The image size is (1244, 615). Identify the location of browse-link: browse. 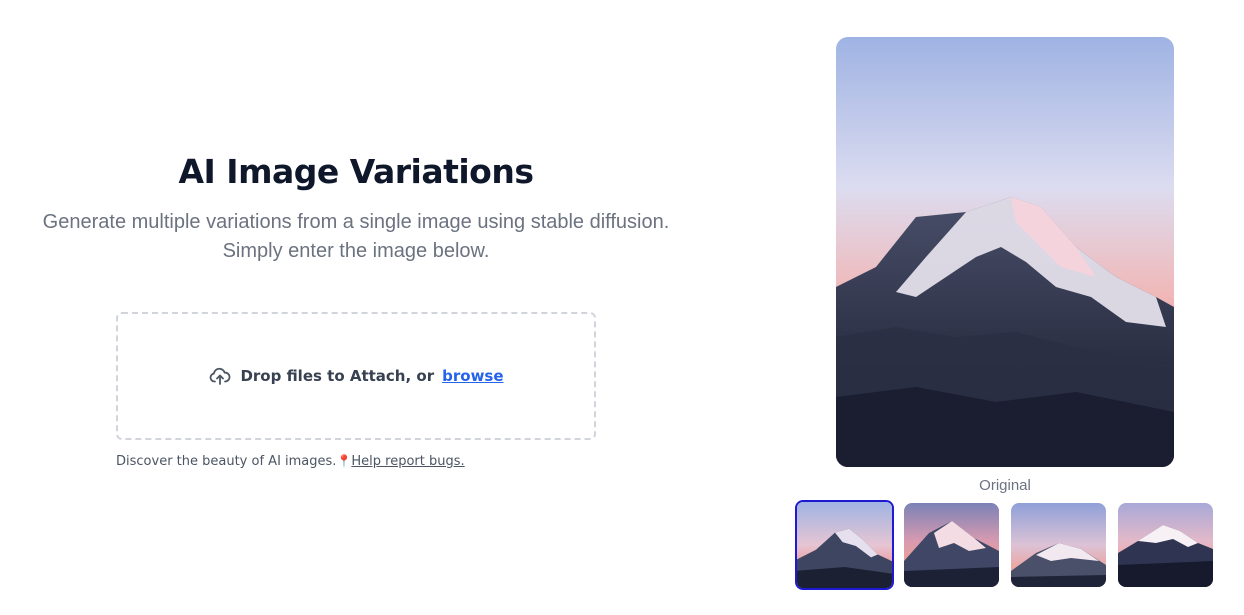
(472, 376).